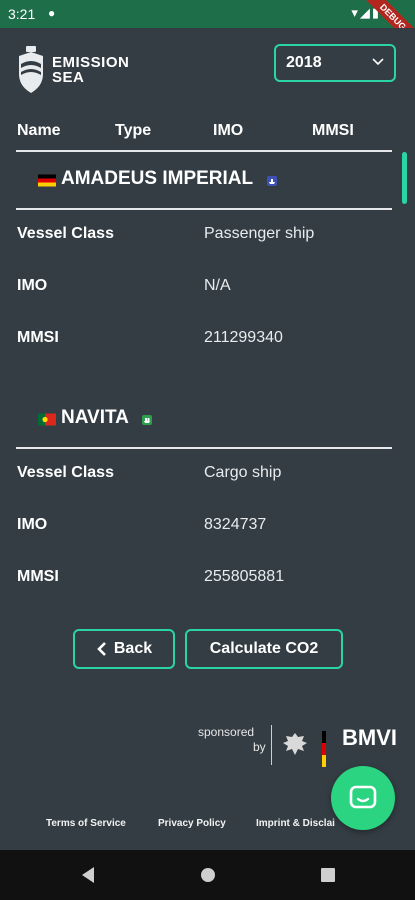 The image size is (415, 900). I want to click on bmvi-logo-text: BMVI, so click(369, 737).